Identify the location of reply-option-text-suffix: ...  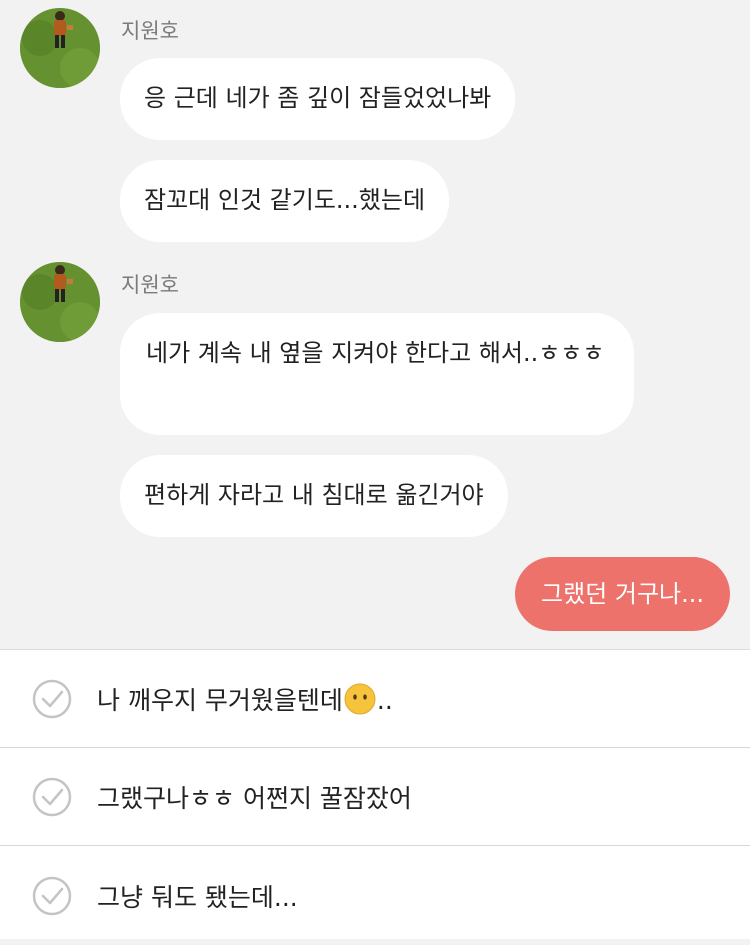
(384, 700).